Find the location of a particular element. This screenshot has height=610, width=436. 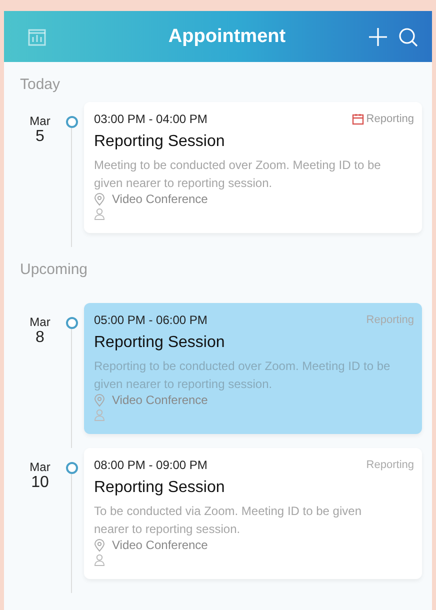

time-range: 05:00 PM - 06:00 PM is located at coordinates (151, 320).